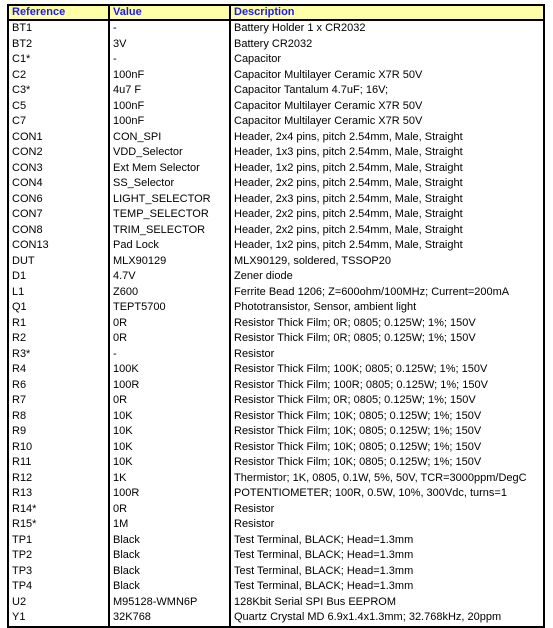 The image size is (553, 628). I want to click on cell-value: M95128-WMN6P, so click(169, 602).